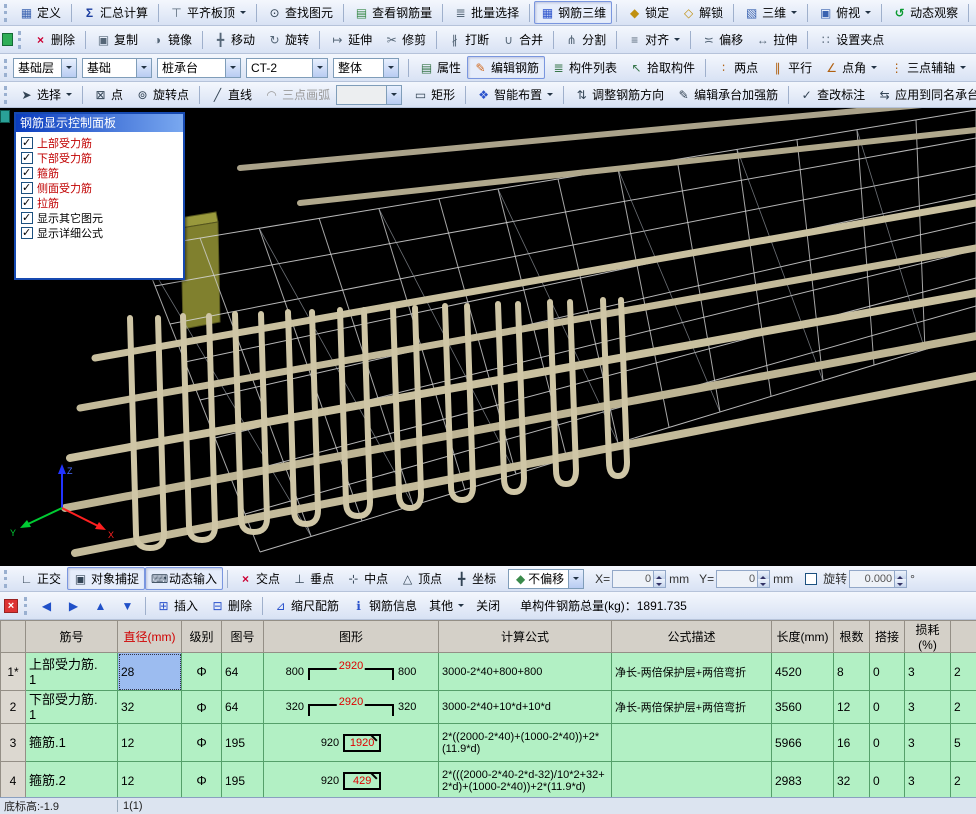 Image resolution: width=976 pixels, height=814 pixels. What do you see at coordinates (288, 39) in the screenshot?
I see `toolbar-button: 旋转` at bounding box center [288, 39].